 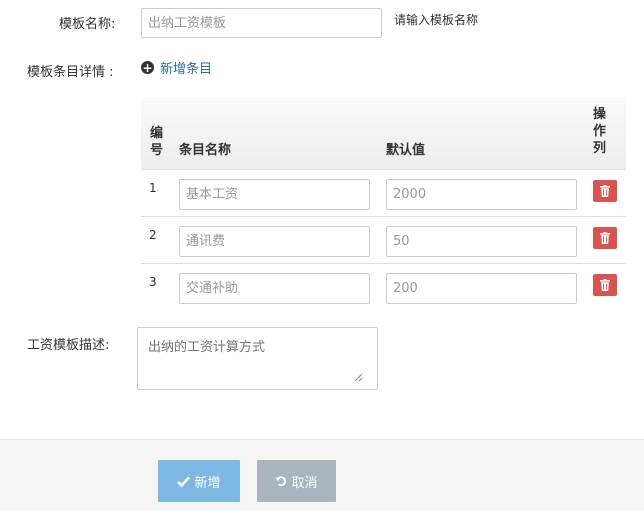 I want to click on header-number: 编 号, so click(x=157, y=142).